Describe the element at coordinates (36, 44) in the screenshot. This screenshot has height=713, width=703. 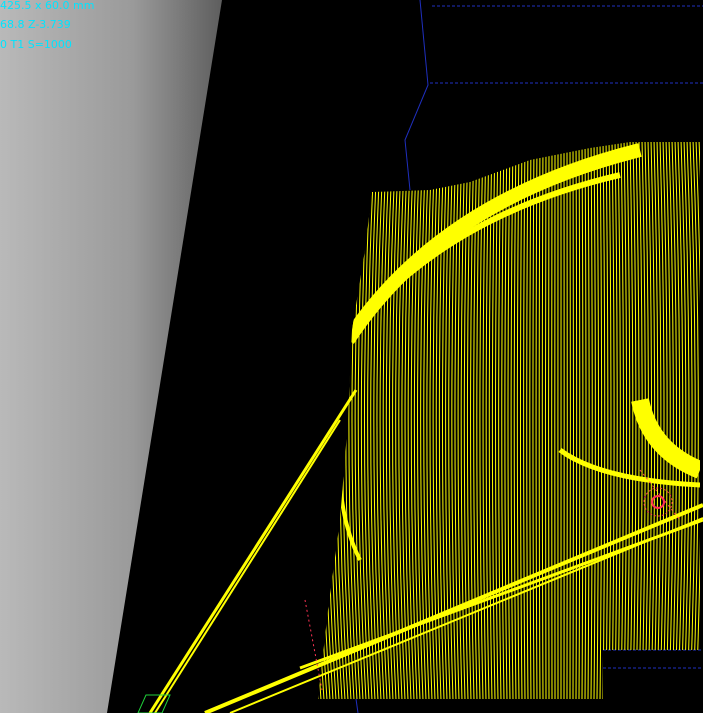
I see `tool-spindle-readout: 0 T1 S=1000` at that location.